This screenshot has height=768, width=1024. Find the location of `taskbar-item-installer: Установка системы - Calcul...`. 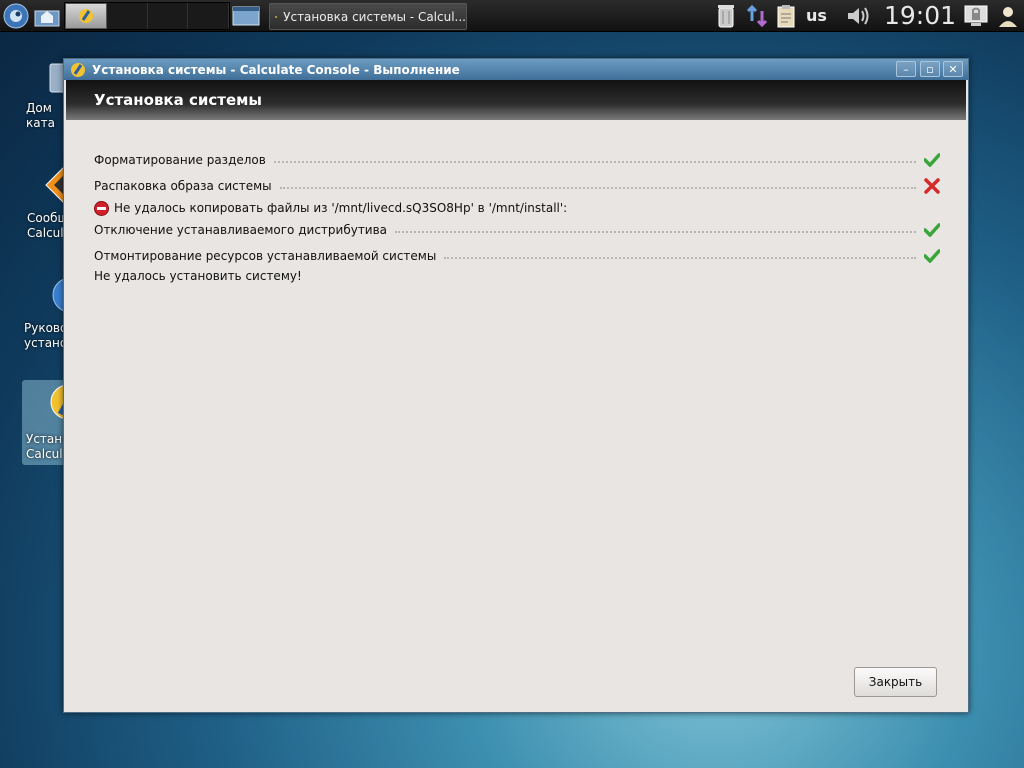

taskbar-item-installer: Установка системы - Calcul... is located at coordinates (368, 16).